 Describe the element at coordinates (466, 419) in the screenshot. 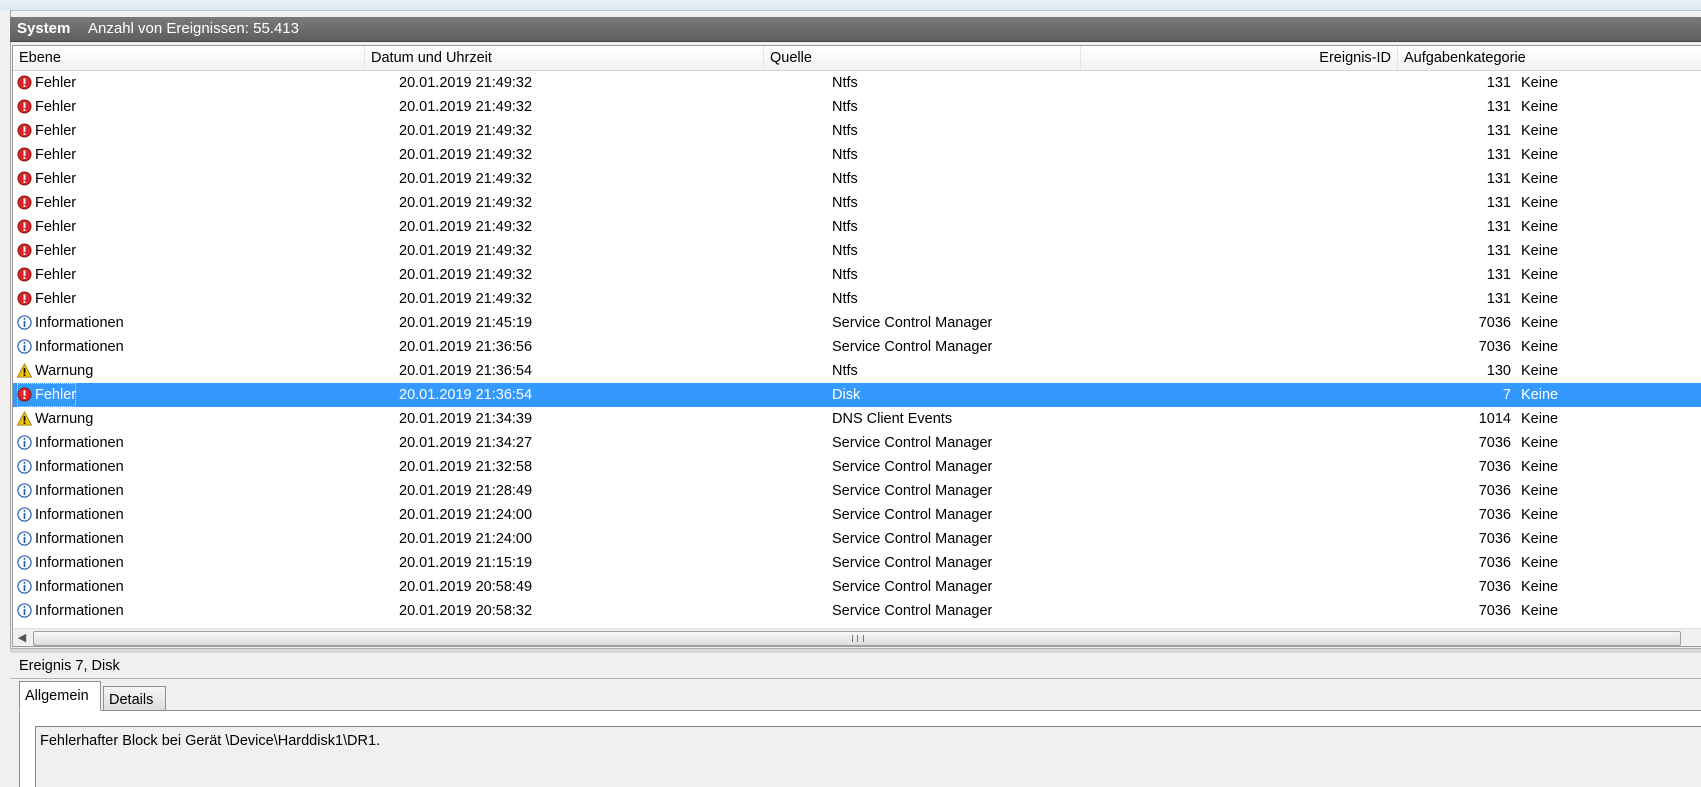

I see `cell-datetime: 20.01.2019 21:34:39` at that location.